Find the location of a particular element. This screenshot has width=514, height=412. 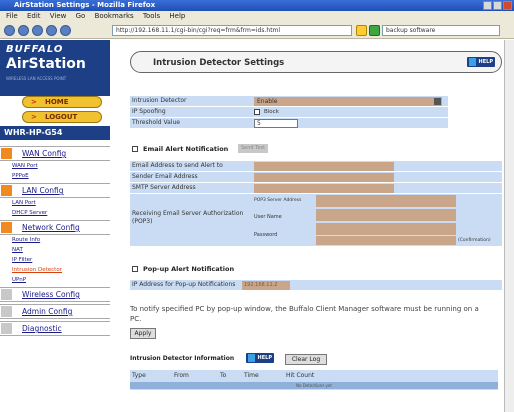

sidebar-section-admin: Admin Config is located at coordinates (55, 311).